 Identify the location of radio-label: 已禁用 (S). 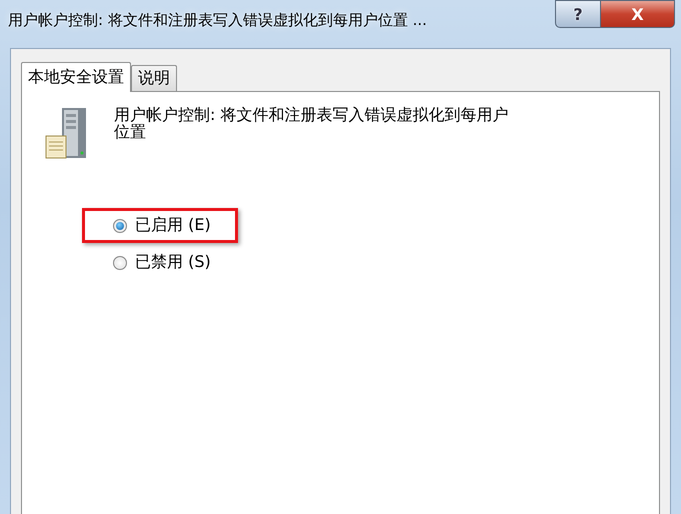
(173, 262).